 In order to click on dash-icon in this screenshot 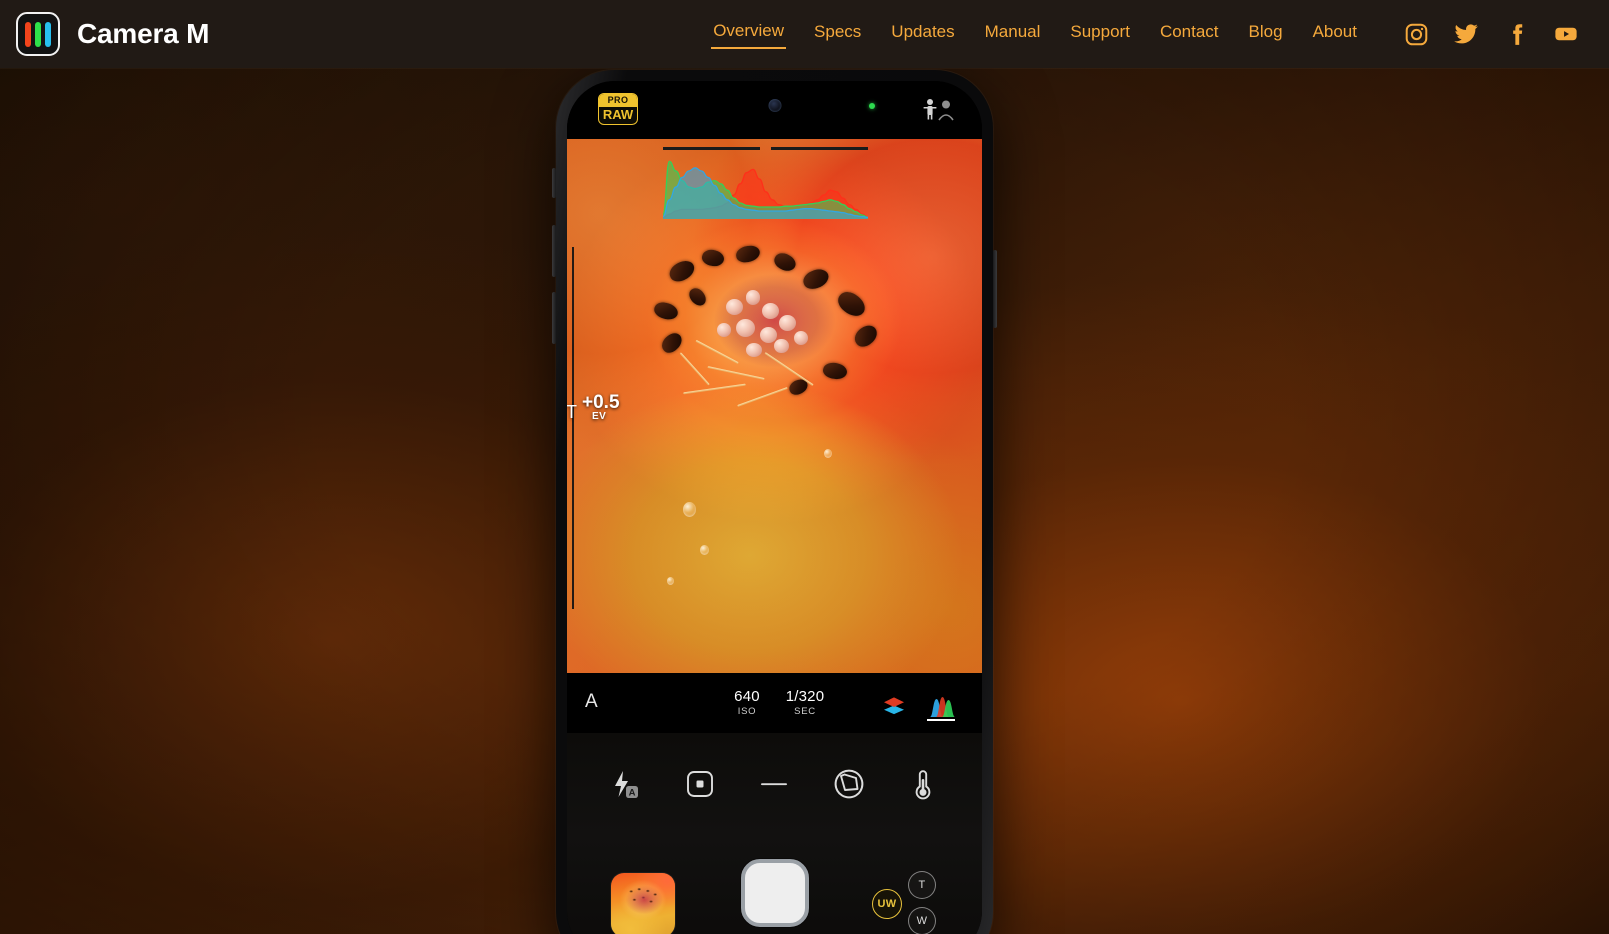, I will do `click(774, 784)`.